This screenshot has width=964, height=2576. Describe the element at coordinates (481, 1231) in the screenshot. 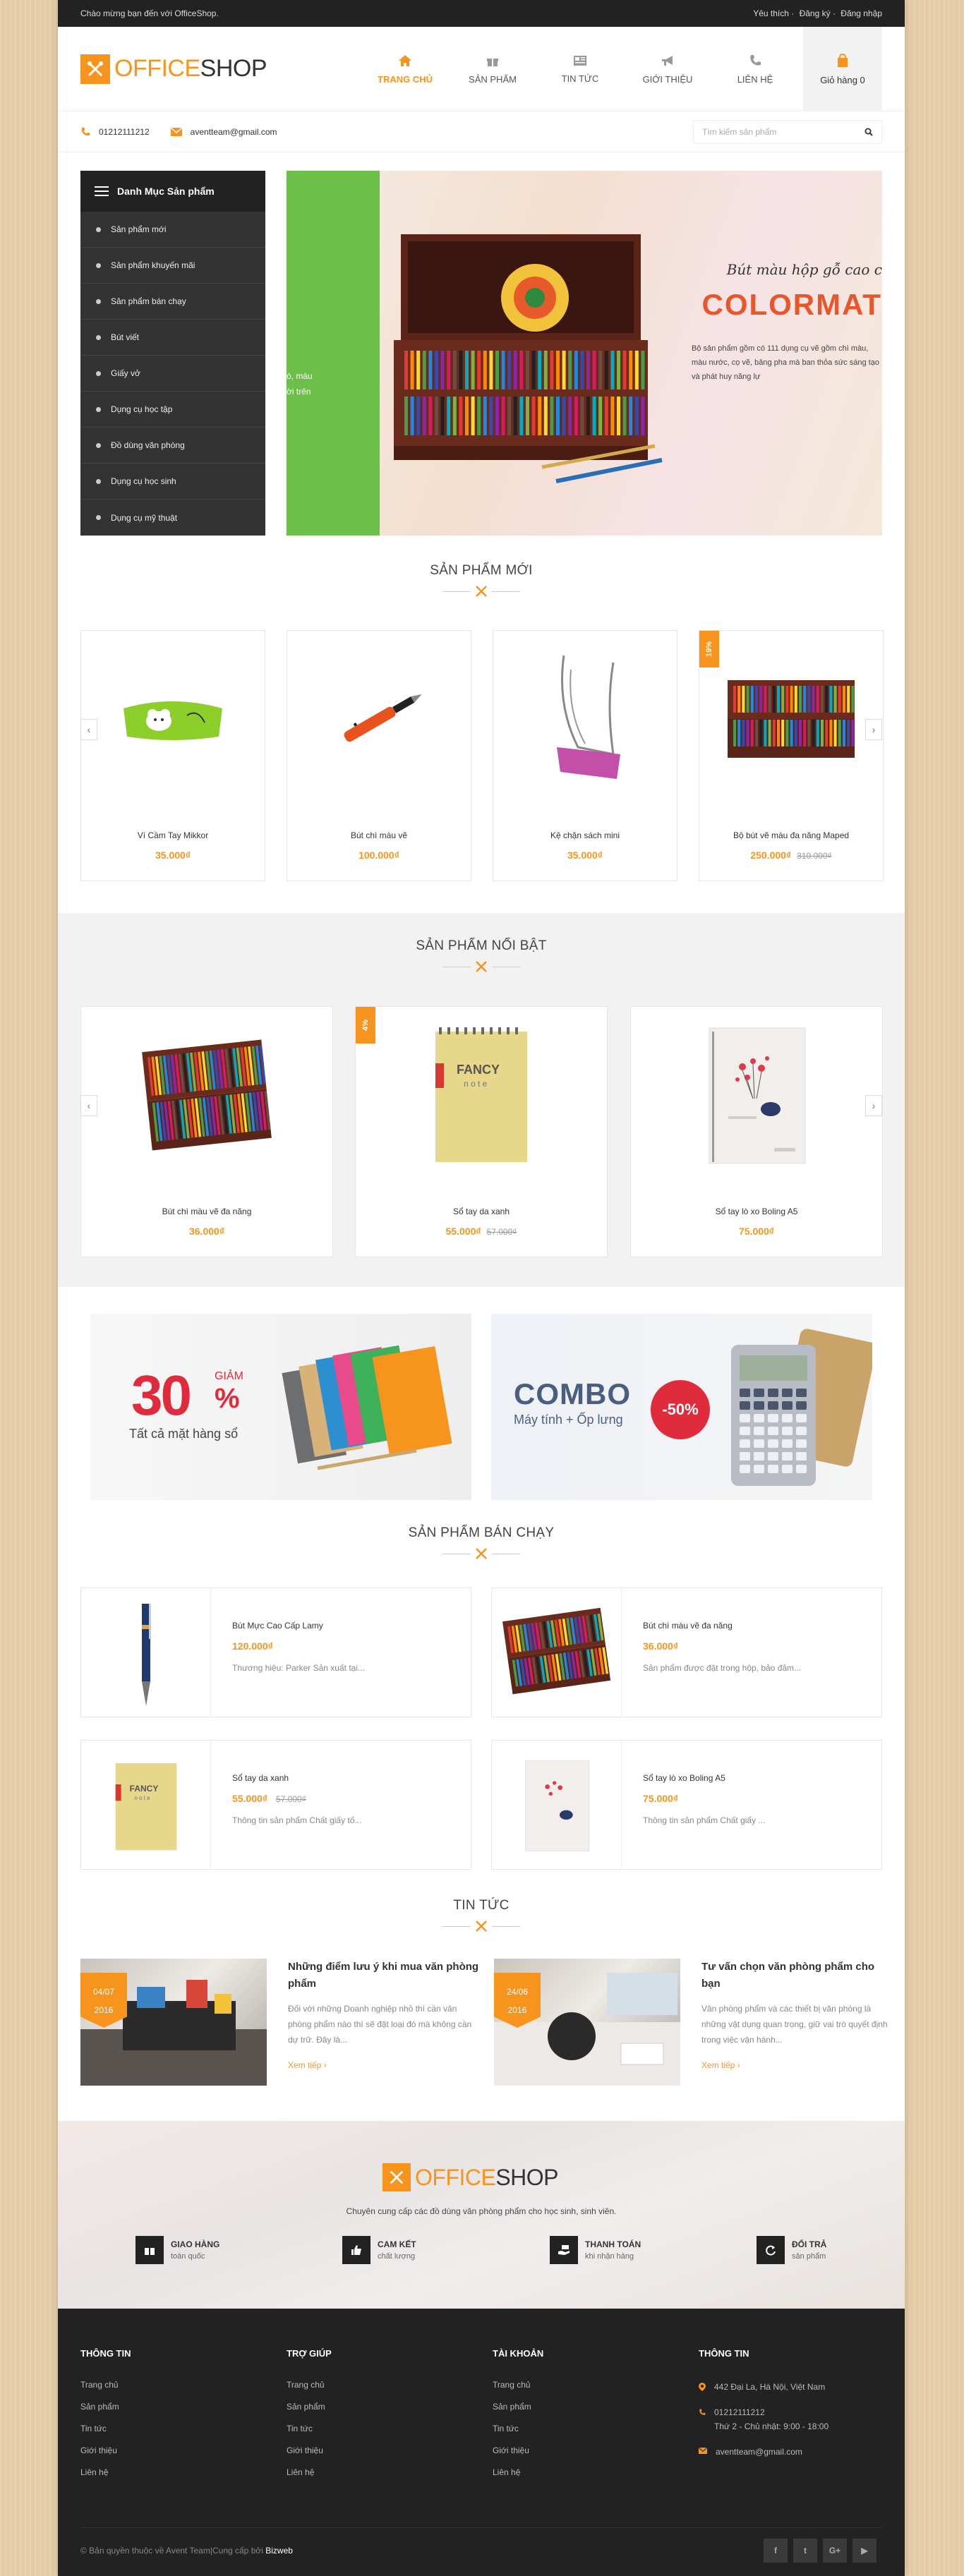

I see `product-price: 55.000₫ 57.000₫` at that location.